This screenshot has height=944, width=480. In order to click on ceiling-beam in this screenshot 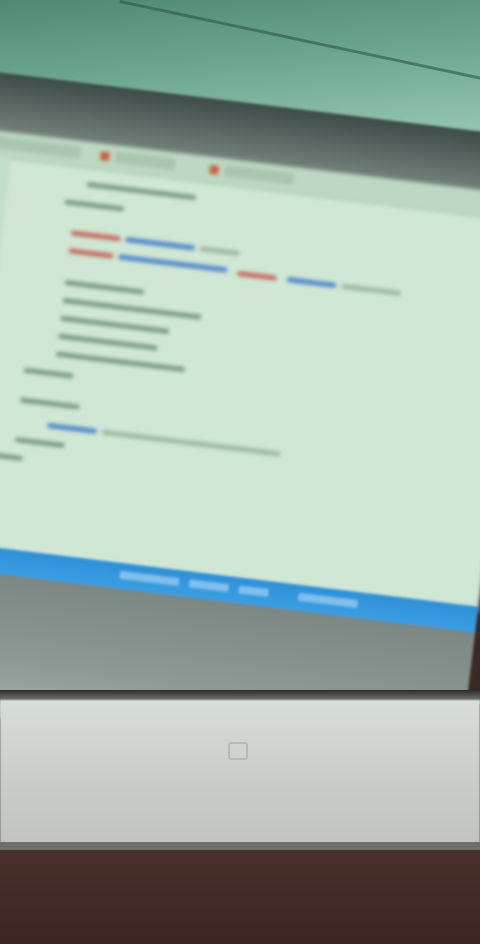, I will do `click(299, 45)`.